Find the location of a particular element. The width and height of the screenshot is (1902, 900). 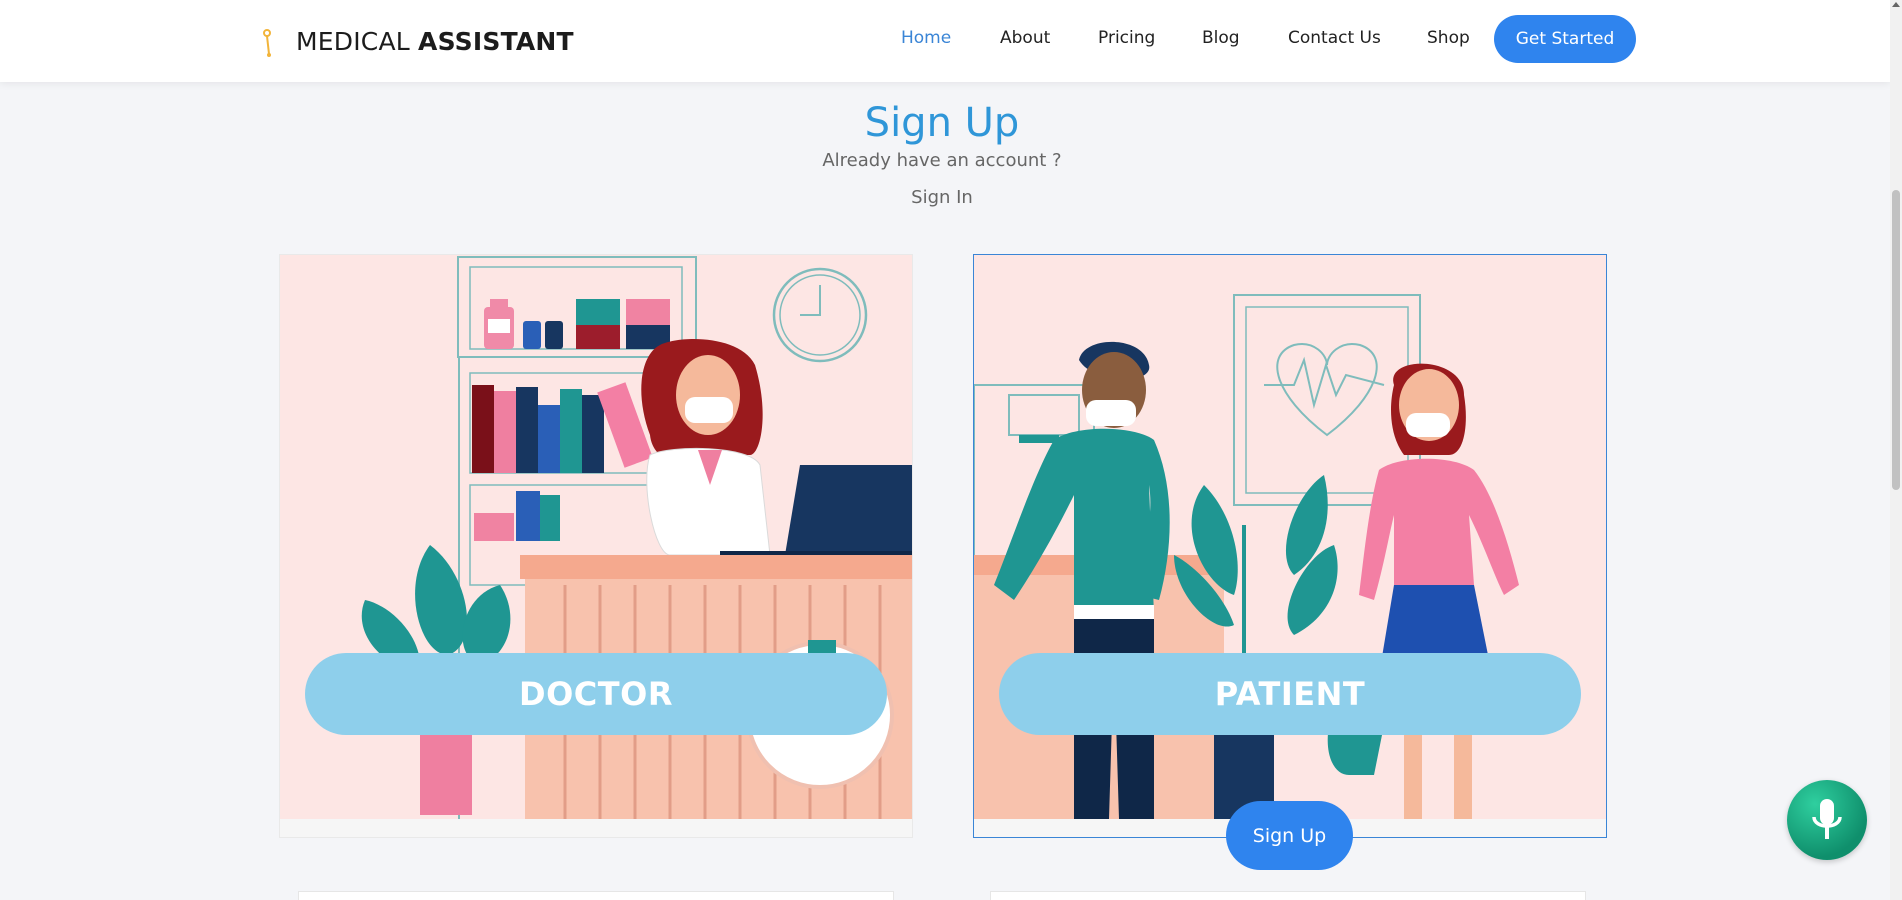

microphone-icon is located at coordinates (1827, 819).